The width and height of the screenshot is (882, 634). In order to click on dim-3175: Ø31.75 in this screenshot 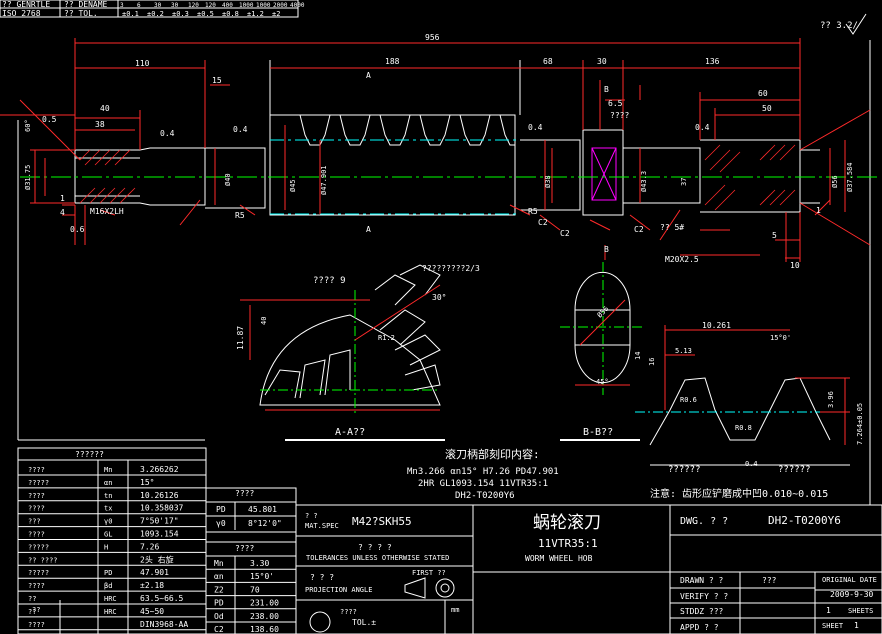, I will do `click(28, 177)`.